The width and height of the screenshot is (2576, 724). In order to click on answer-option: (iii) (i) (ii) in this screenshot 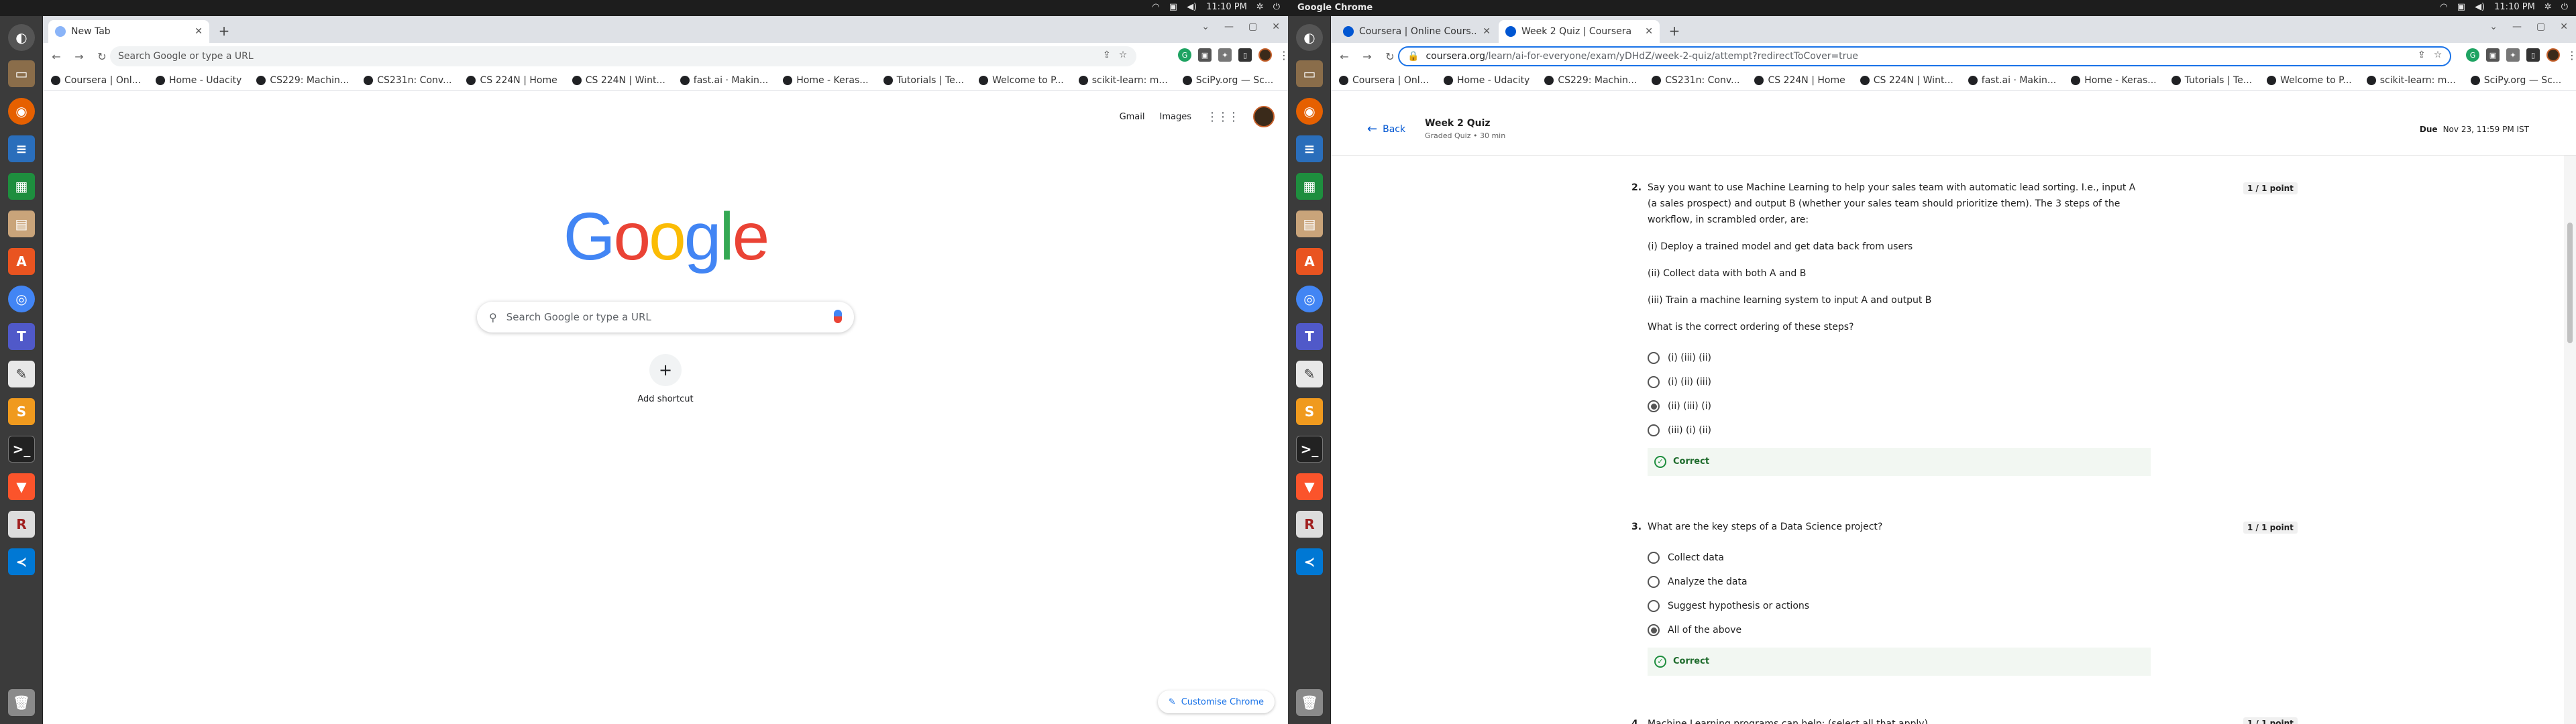, I will do `click(1896, 430)`.